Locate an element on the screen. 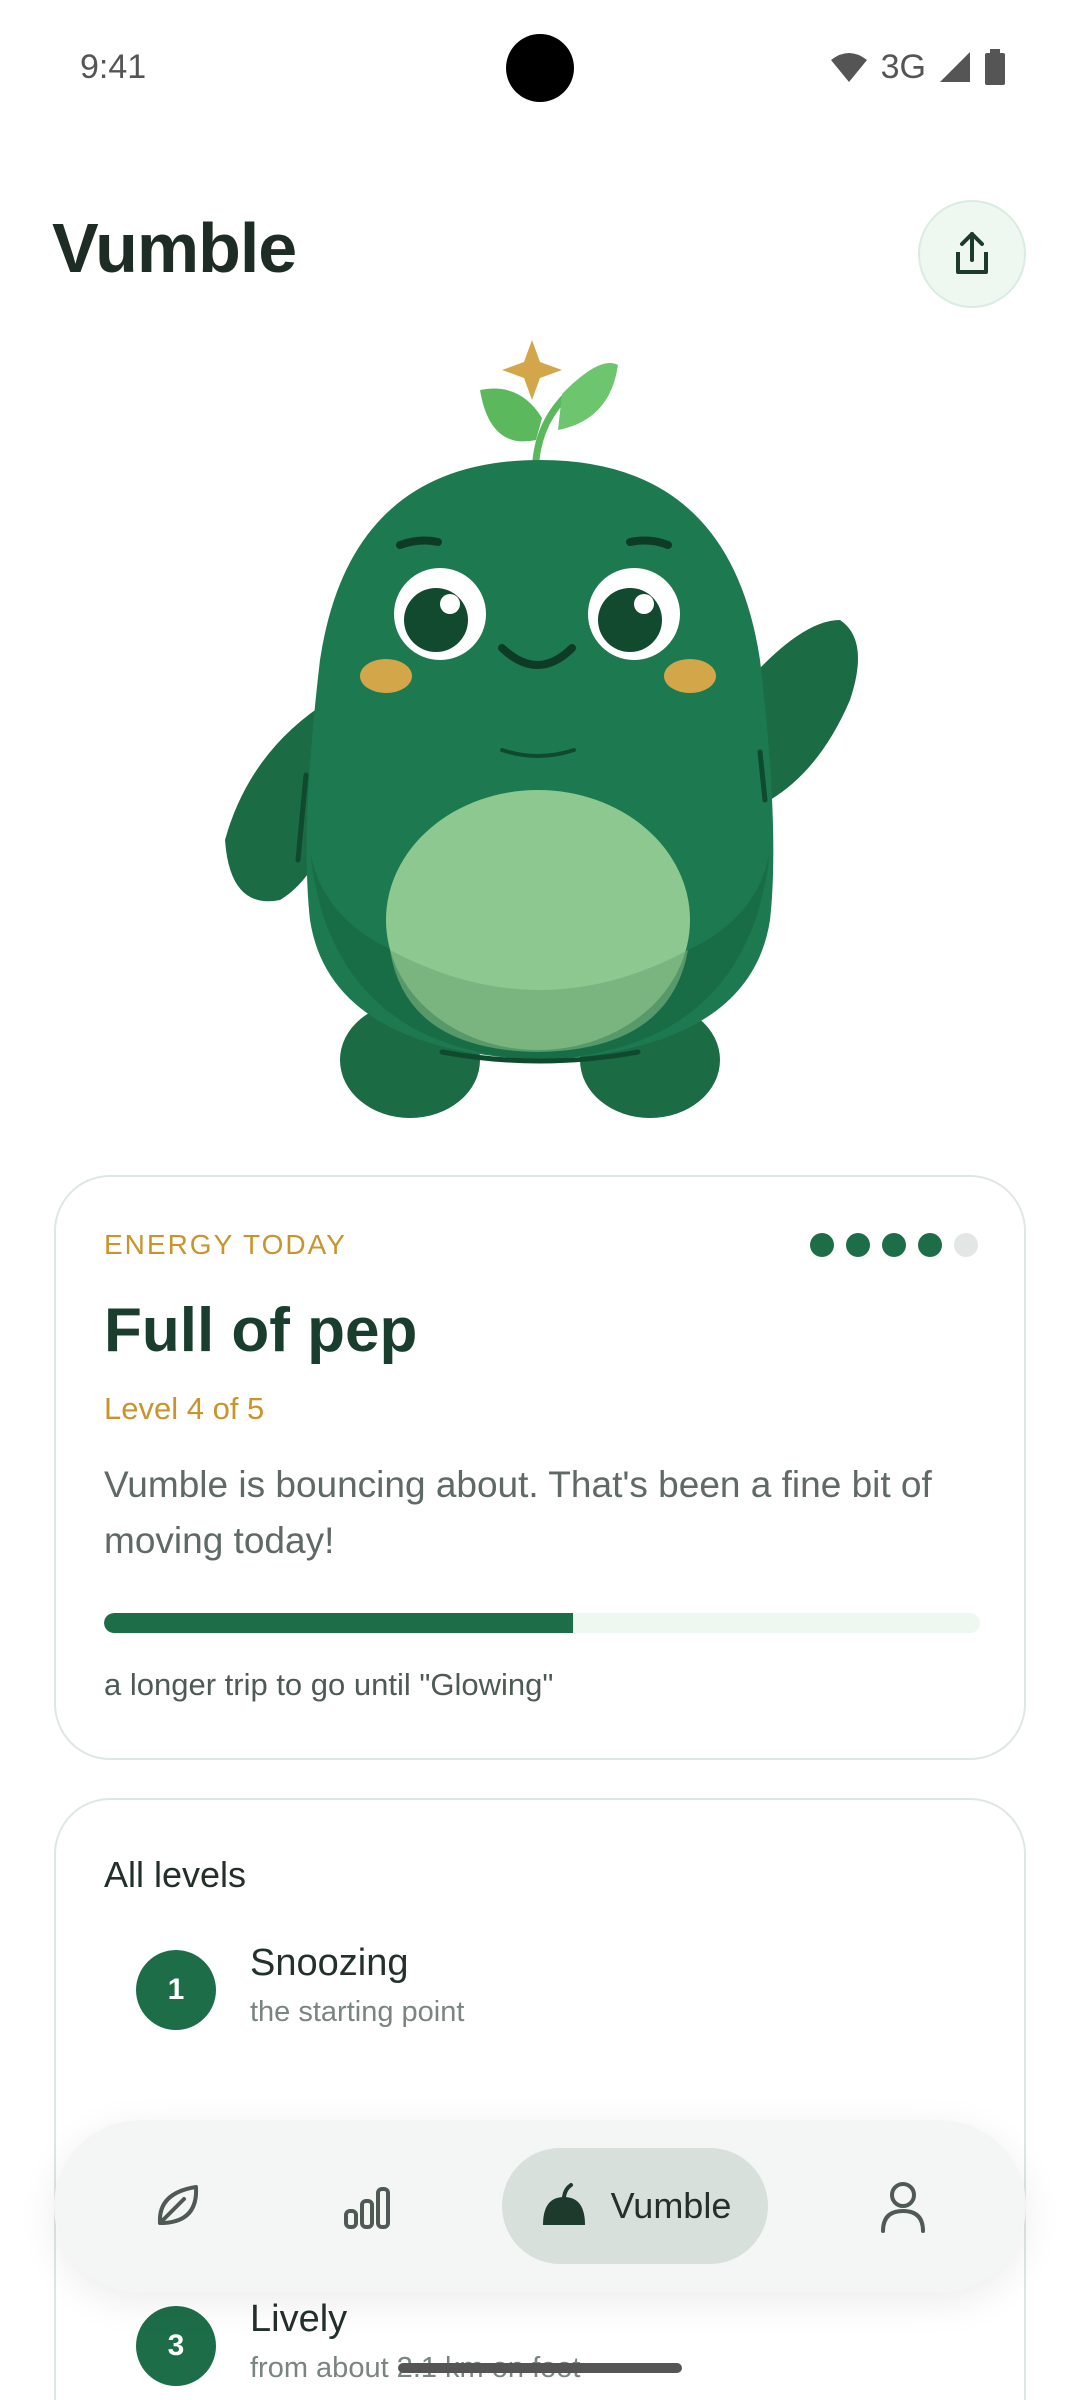 Image resolution: width=1080 pixels, height=2400 pixels. status-icons: 3G is located at coordinates (917, 67).